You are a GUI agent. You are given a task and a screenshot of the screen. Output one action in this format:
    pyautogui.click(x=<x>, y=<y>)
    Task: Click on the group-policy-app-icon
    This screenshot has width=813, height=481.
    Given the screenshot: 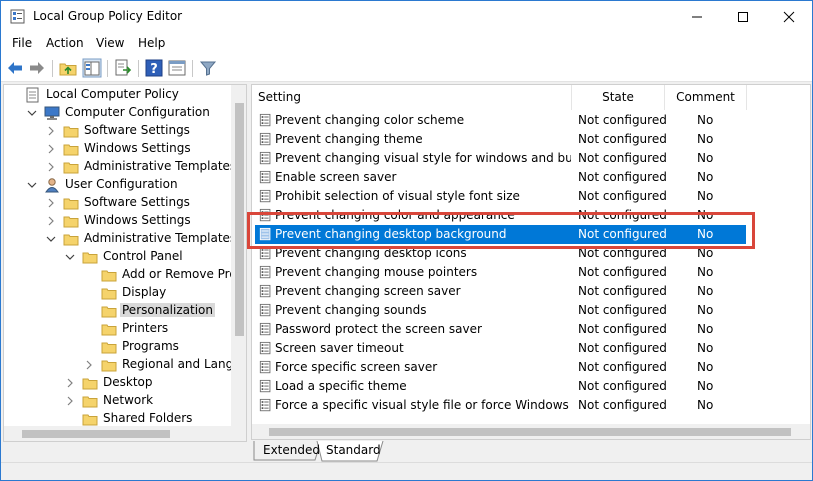 What is the action you would take?
    pyautogui.click(x=17, y=16)
    